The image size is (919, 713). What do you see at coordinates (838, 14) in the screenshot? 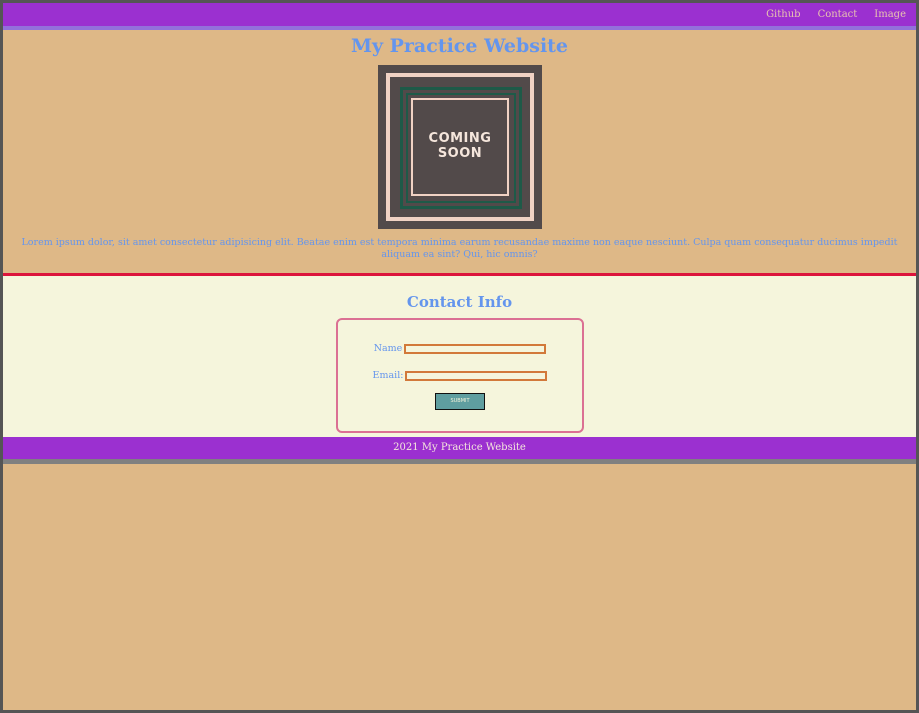
I see `nav-link-contact: Contact` at bounding box center [838, 14].